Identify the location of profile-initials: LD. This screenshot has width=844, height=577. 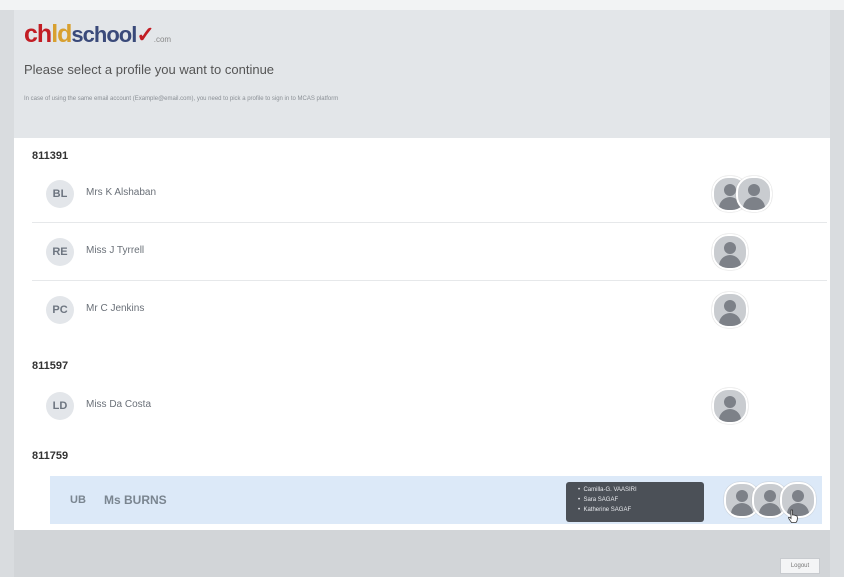
(60, 406).